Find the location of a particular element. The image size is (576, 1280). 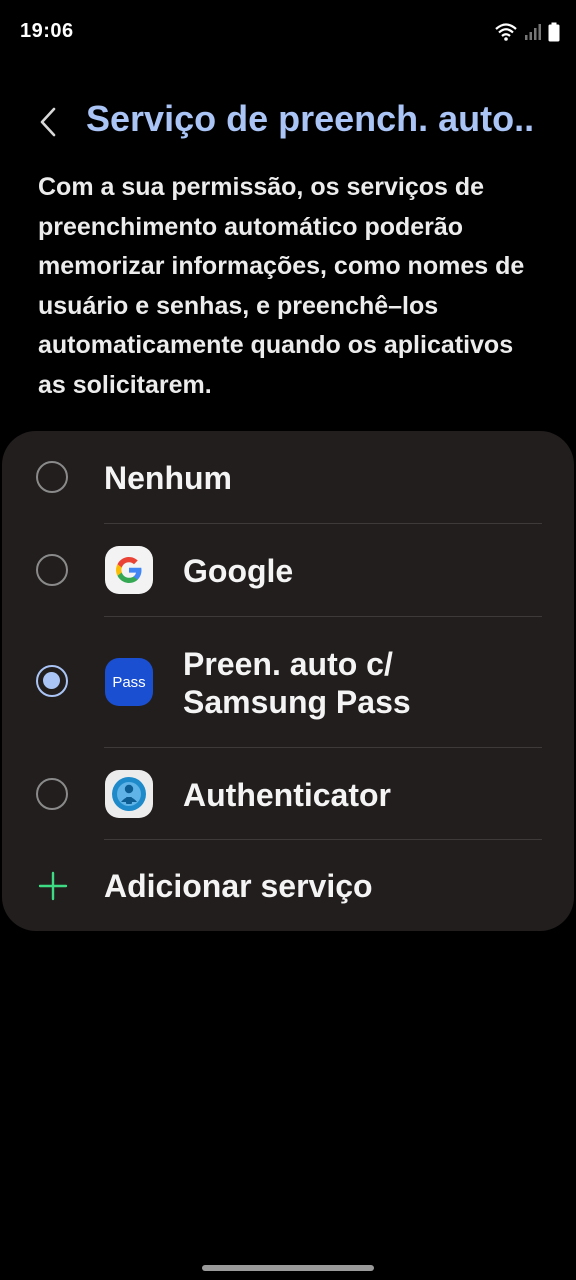

samsung-pass-icon: Pass is located at coordinates (129, 682).